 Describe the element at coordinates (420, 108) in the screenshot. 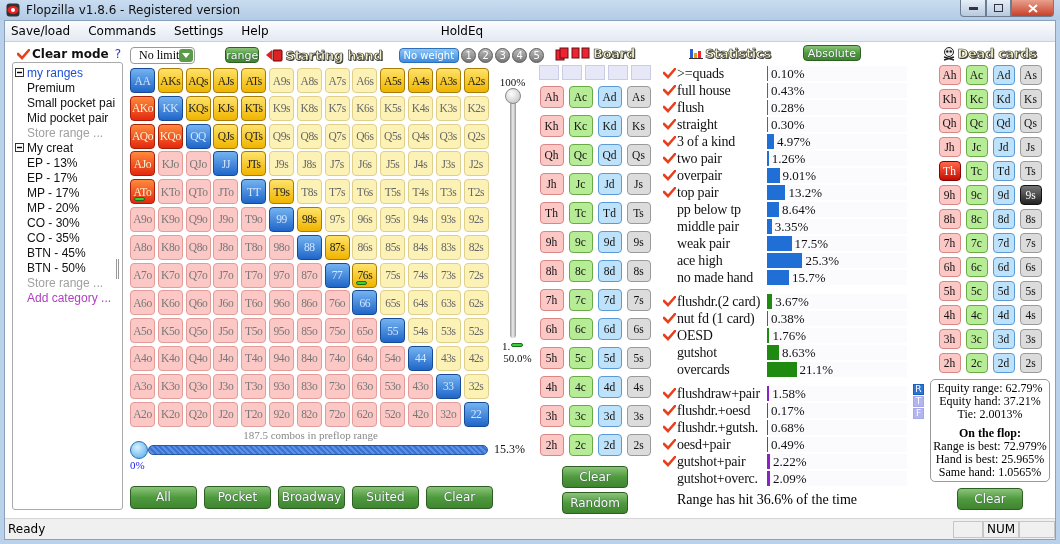

I see `hand-cell: K4s` at that location.